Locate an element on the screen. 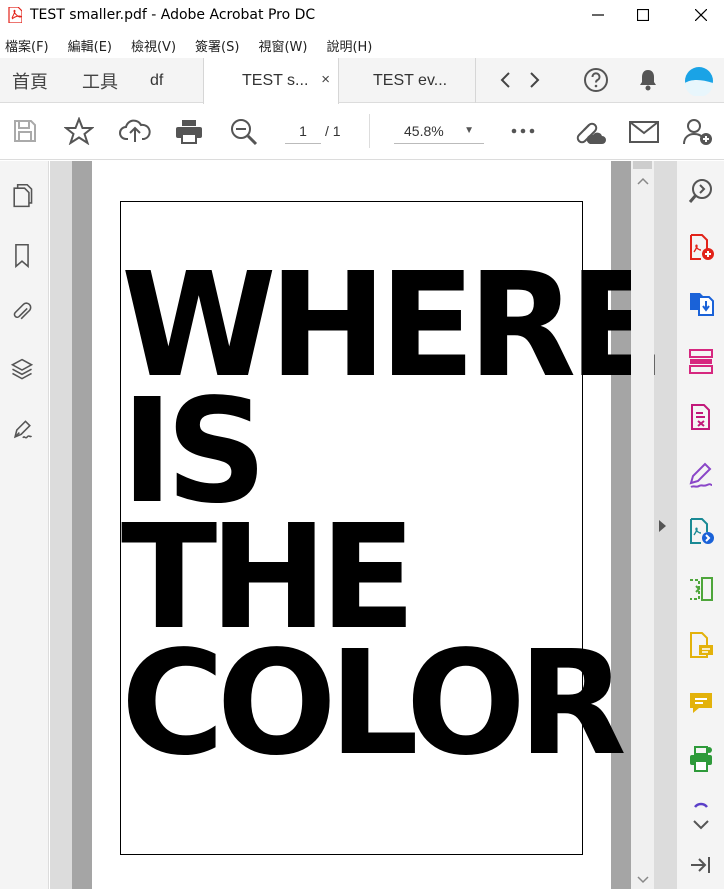 The width and height of the screenshot is (724, 889). tab-document-active: TEST s... × is located at coordinates (271, 81).